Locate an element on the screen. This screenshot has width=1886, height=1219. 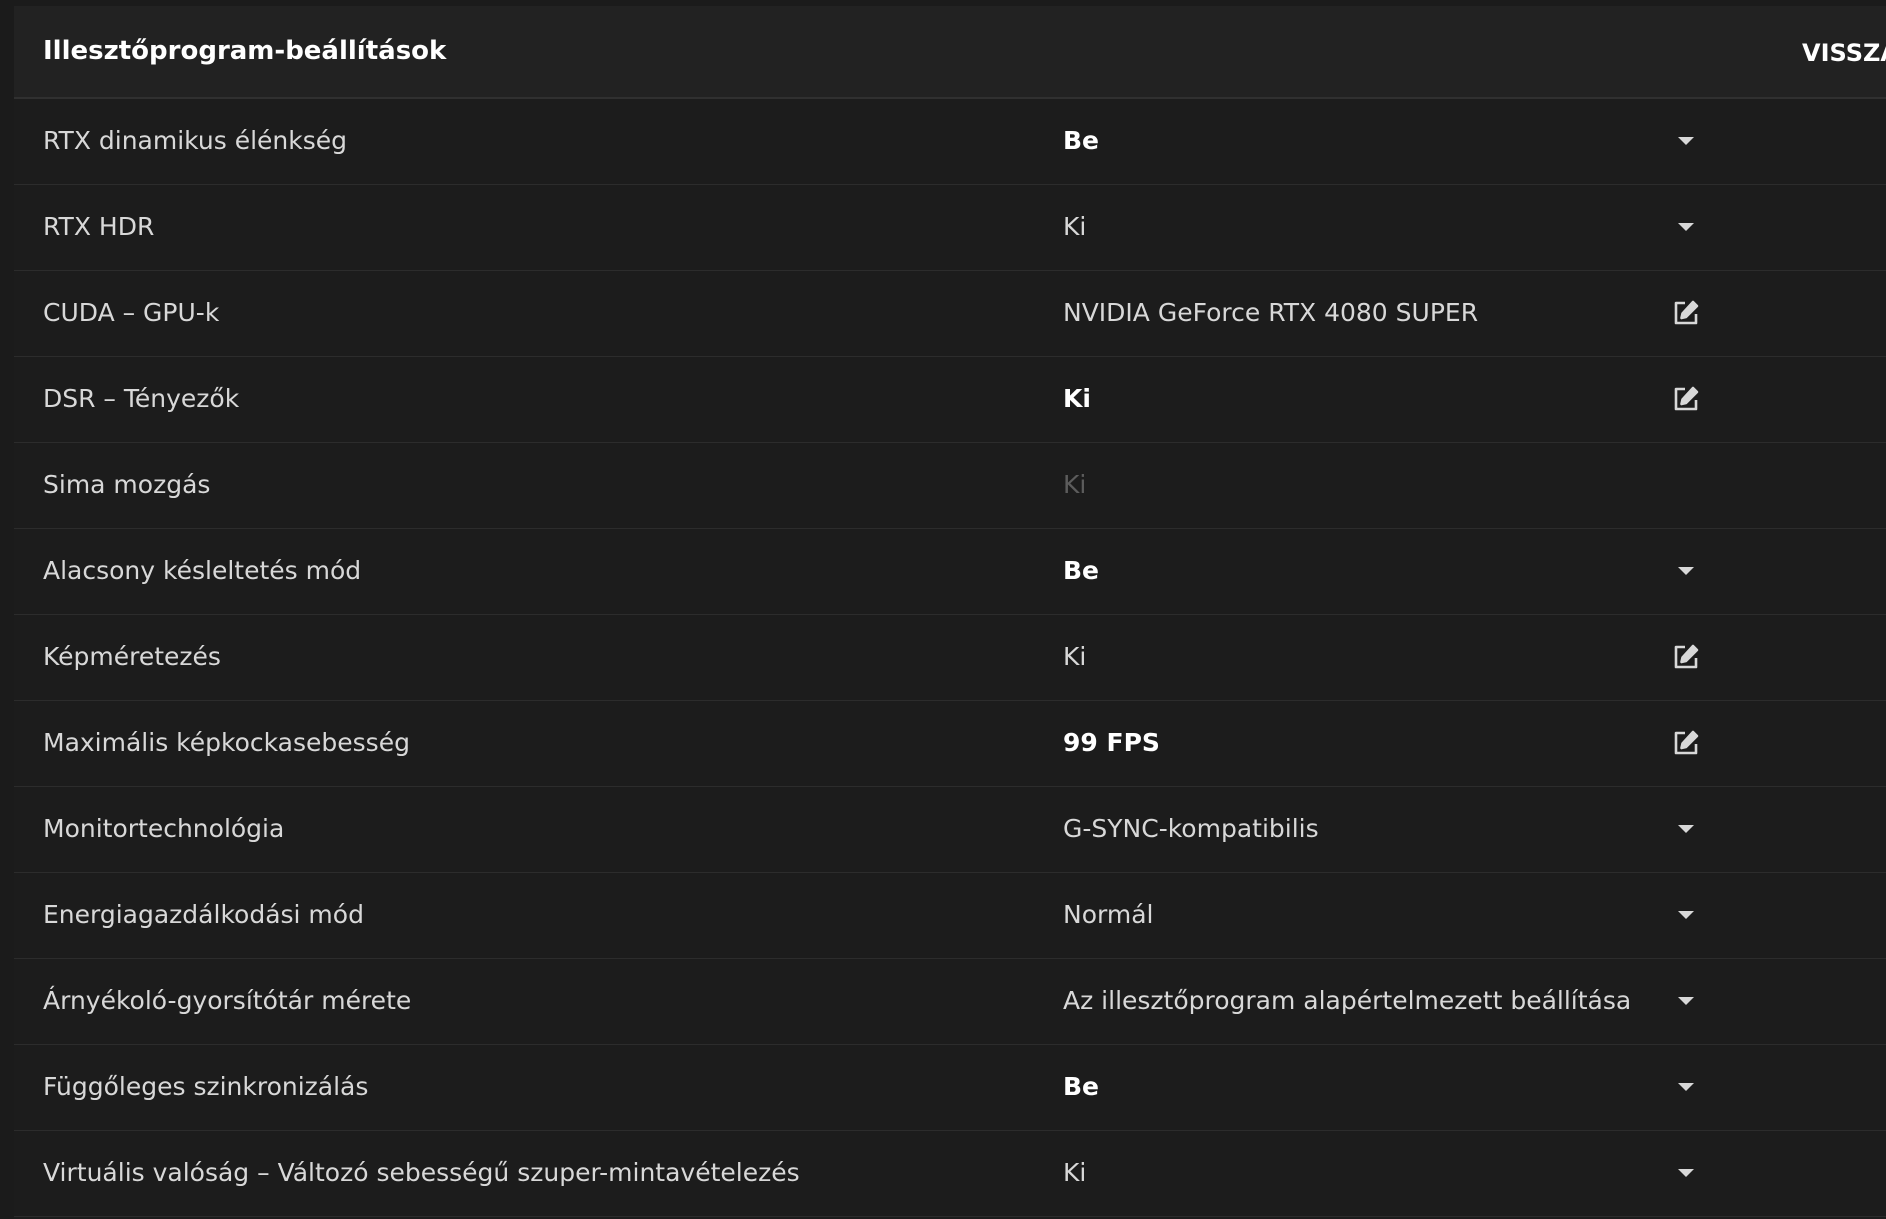
setting-label: Árnyékoló-gyorsítótár mérete is located at coordinates (227, 1000).